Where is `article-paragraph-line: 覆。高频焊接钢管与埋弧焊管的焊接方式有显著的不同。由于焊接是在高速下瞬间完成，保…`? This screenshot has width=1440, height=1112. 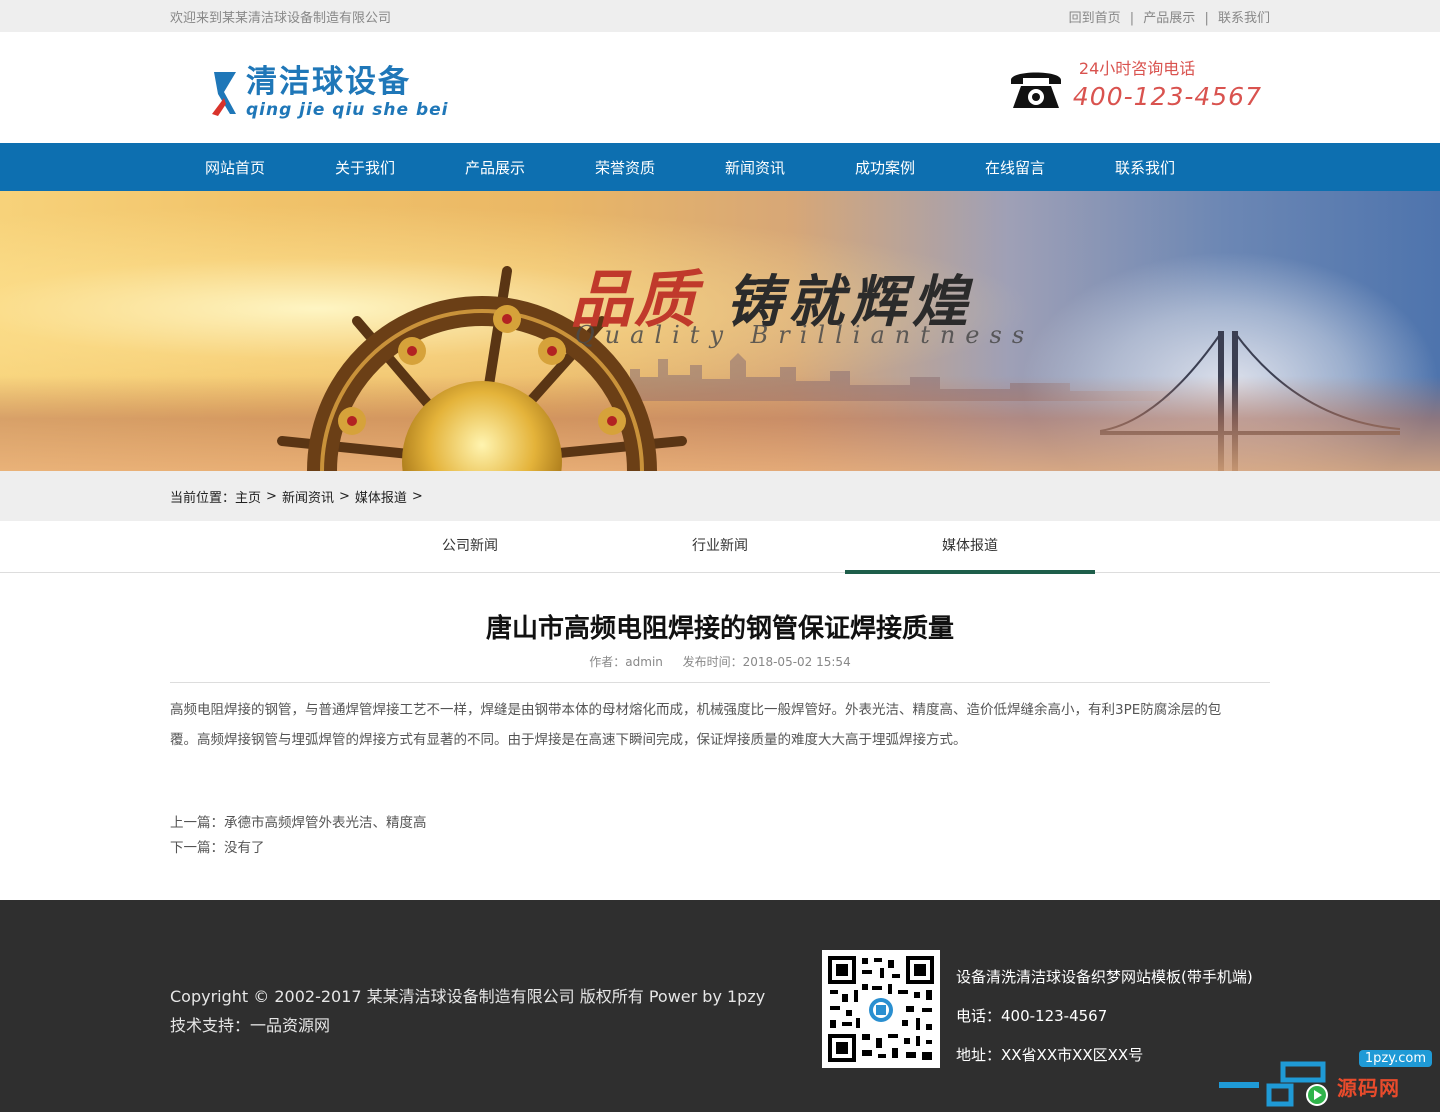
article-paragraph-line: 覆。高频焊接钢管与埋弧焊管的焊接方式有显著的不同。由于焊接是在高速下瞬间完成，保… is located at coordinates (568, 740).